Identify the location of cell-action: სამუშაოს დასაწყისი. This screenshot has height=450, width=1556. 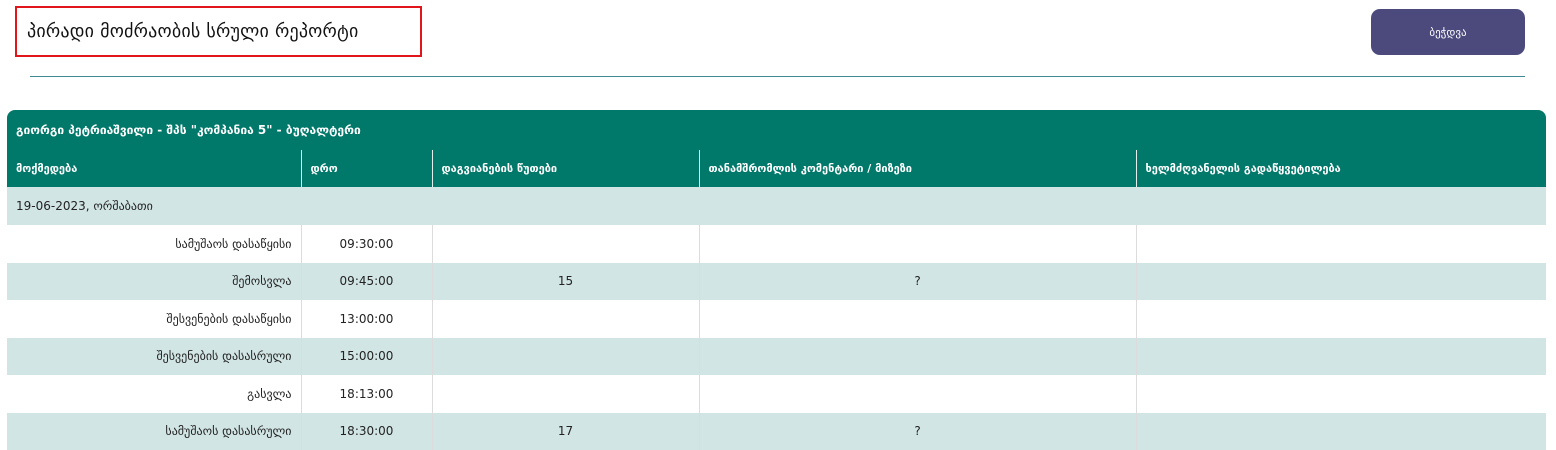
(154, 244).